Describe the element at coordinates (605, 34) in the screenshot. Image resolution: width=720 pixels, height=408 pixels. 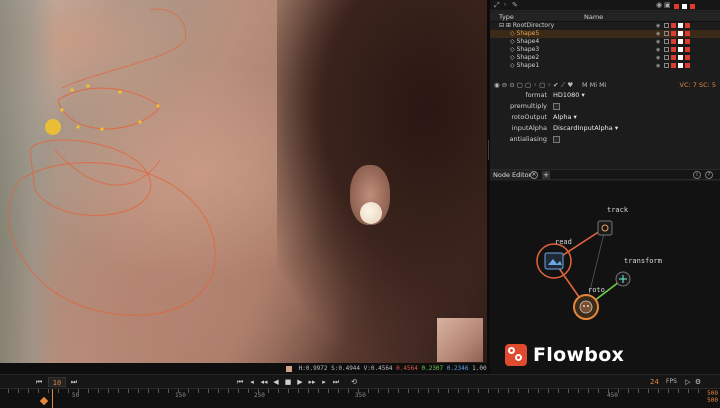
I see `tree-item-shape5: ◇ Shape5 ◉` at that location.